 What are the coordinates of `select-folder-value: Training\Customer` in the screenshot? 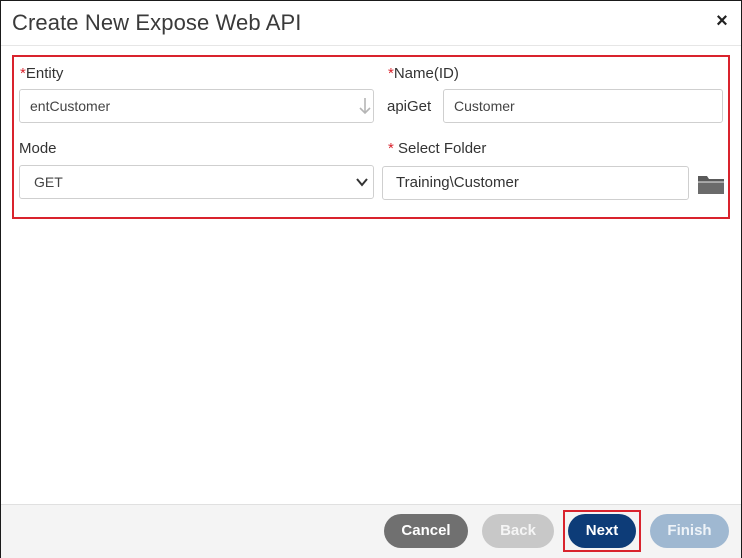 It's located at (457, 182).